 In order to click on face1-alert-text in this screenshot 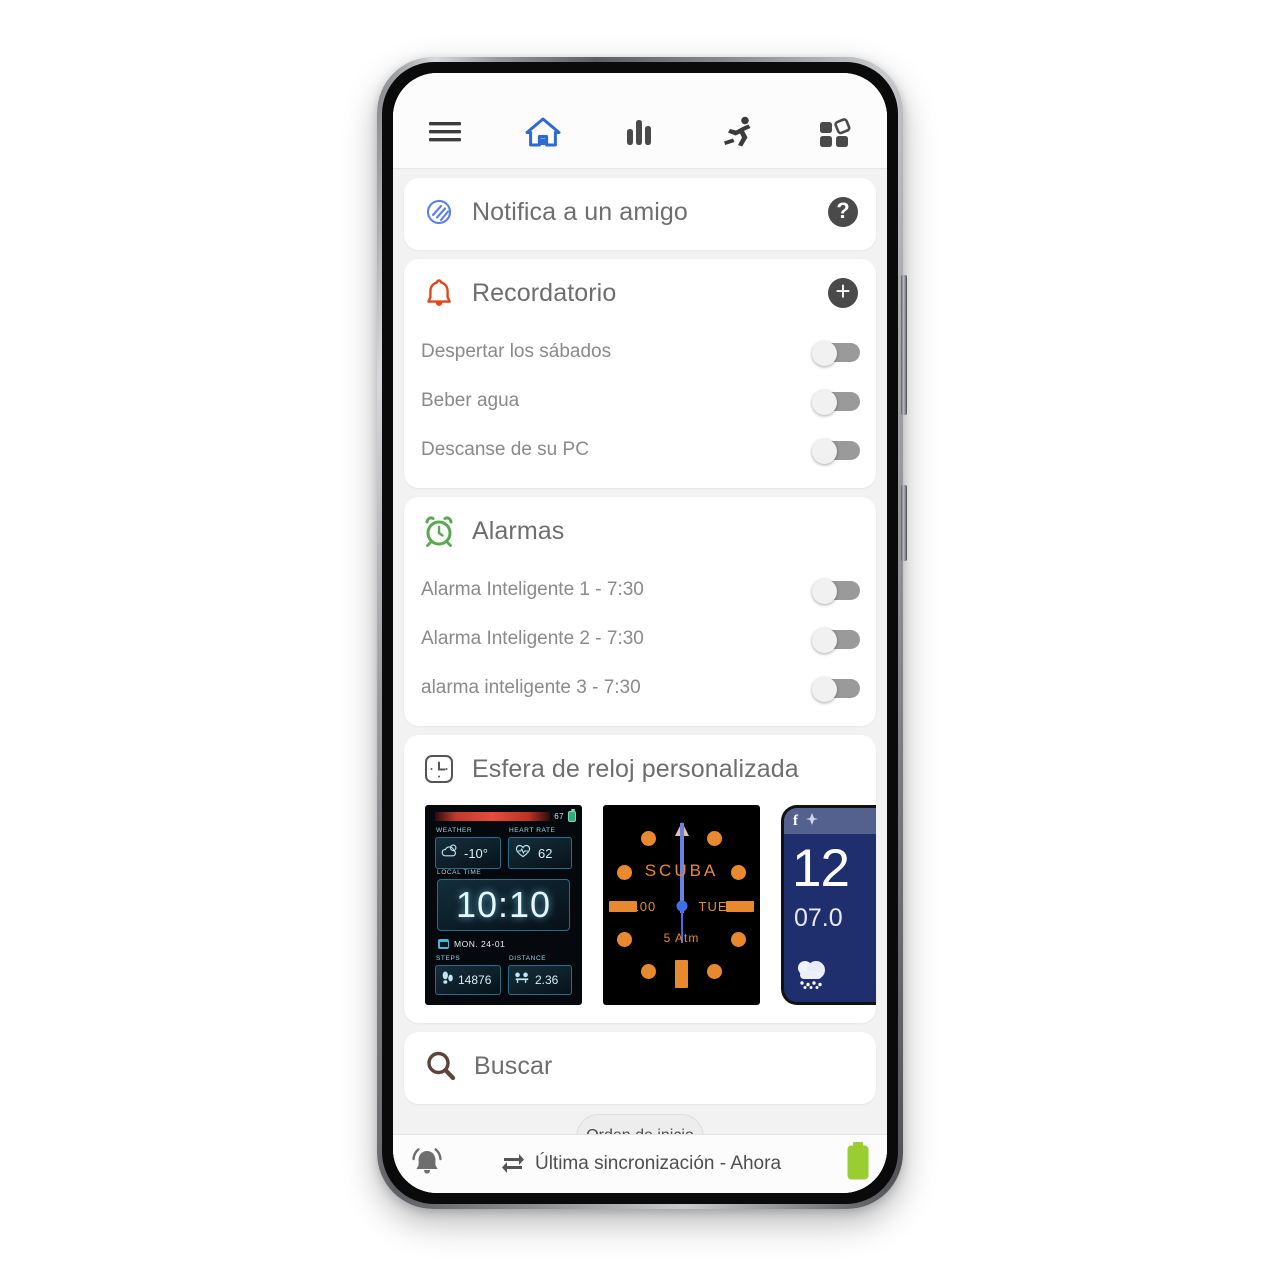, I will do `click(492, 816)`.